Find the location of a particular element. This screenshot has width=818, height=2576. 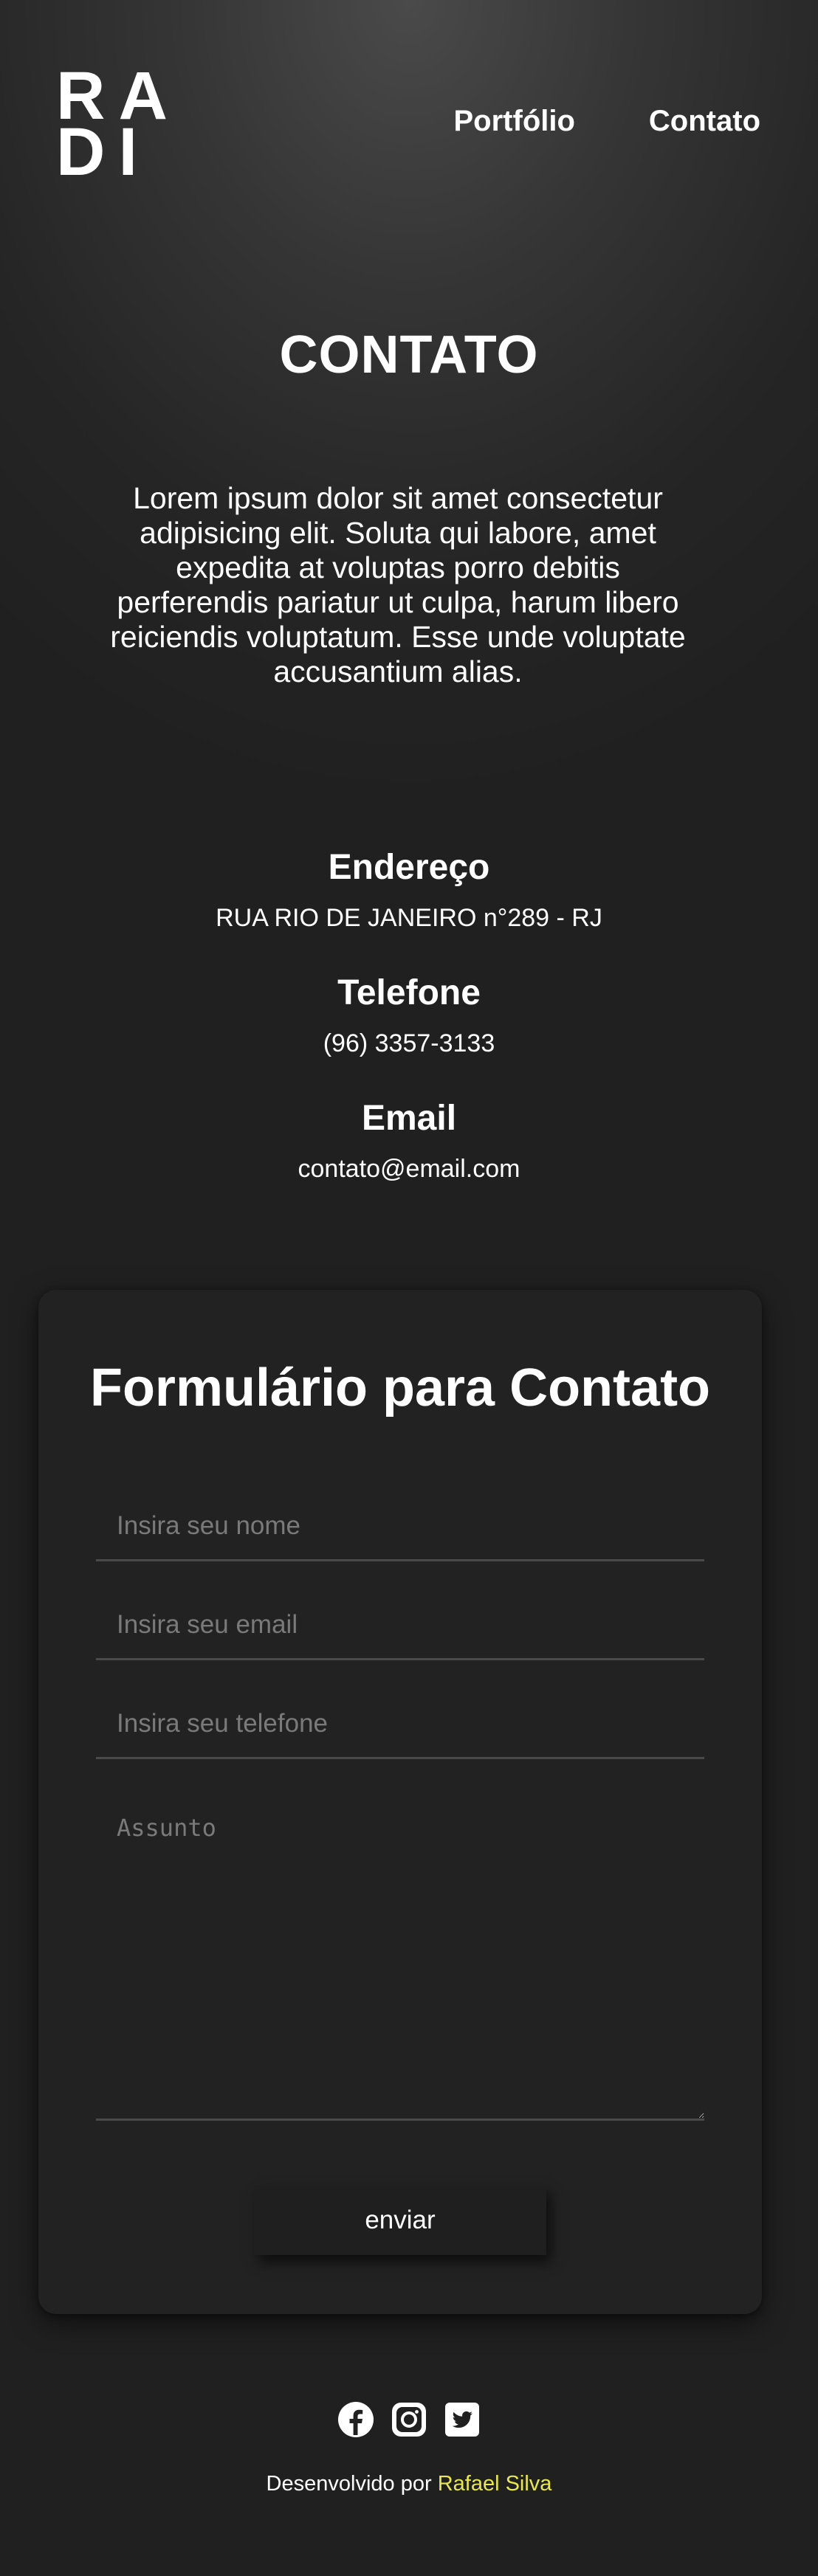

instagram-icon is located at coordinates (409, 2419).